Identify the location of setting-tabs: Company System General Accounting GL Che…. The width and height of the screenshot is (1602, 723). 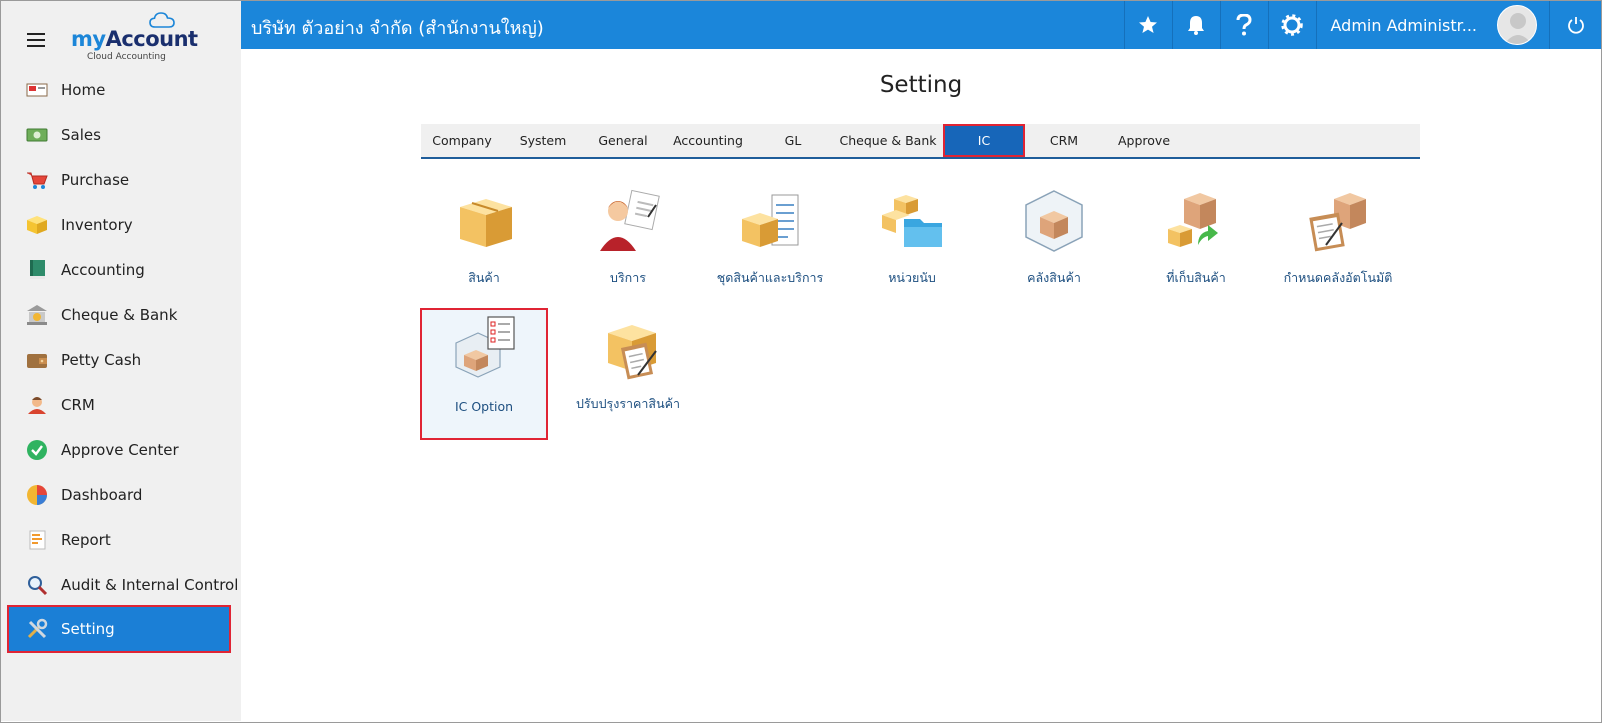
(920, 141).